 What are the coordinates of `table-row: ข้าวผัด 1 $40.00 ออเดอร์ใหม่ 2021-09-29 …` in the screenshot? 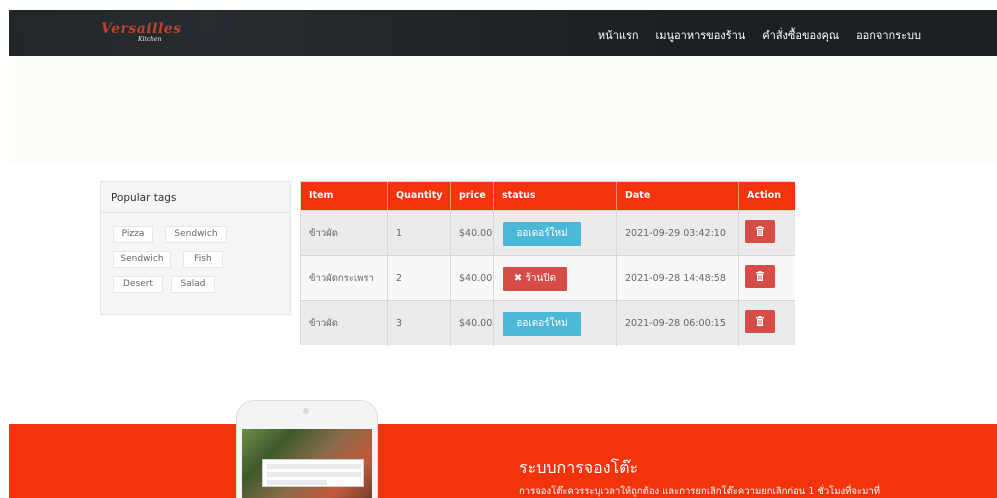 It's located at (548, 233).